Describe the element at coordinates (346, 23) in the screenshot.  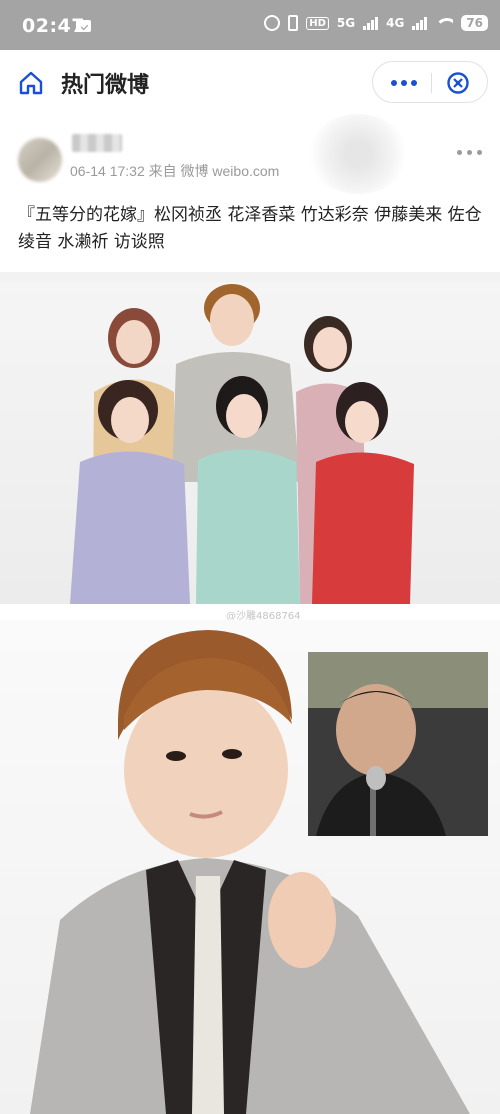
I see `network-5g-label: 5G` at that location.